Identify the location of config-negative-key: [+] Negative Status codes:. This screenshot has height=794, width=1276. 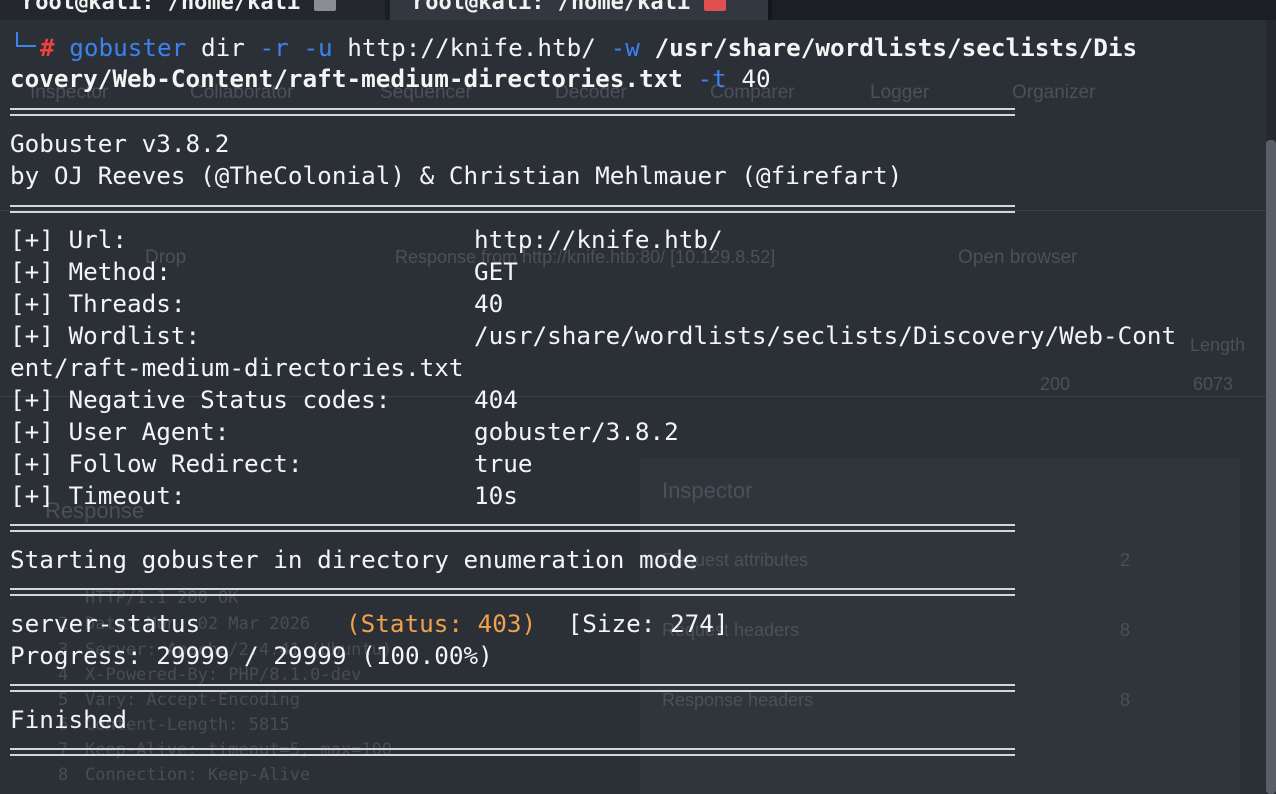
(200, 399).